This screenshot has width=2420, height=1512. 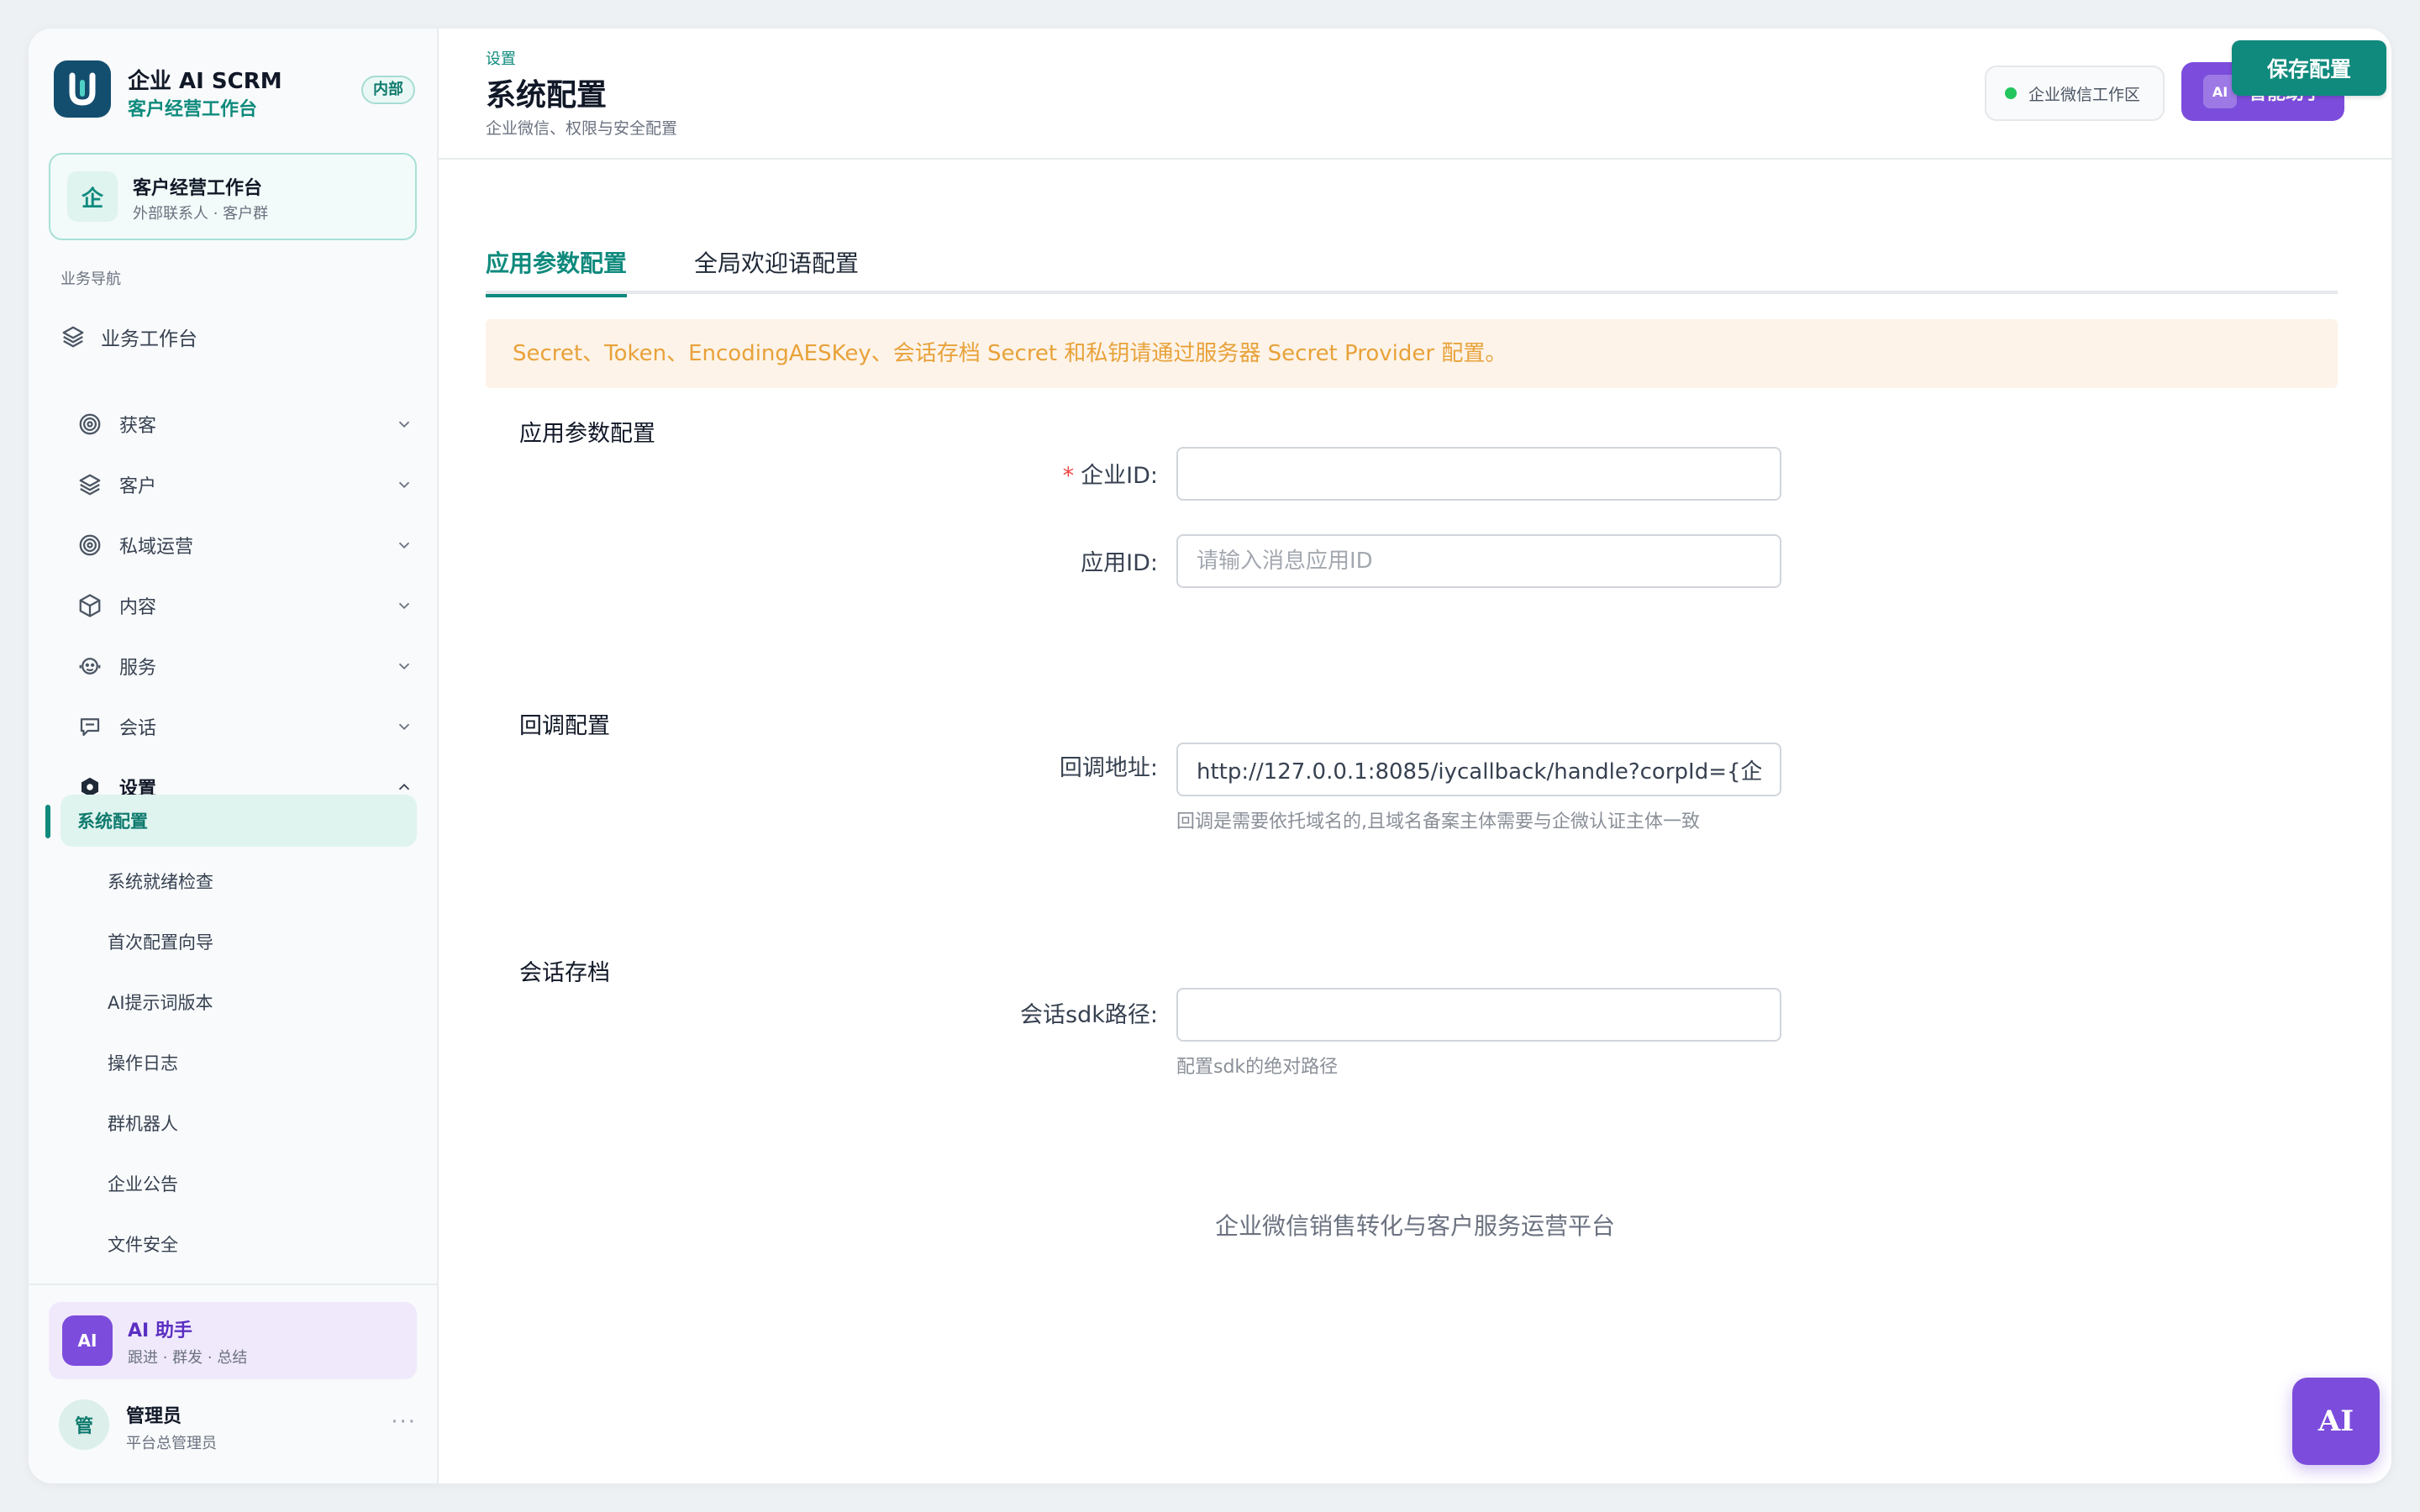 I want to click on workspace-status: 企业微信工作区, so click(x=2075, y=93).